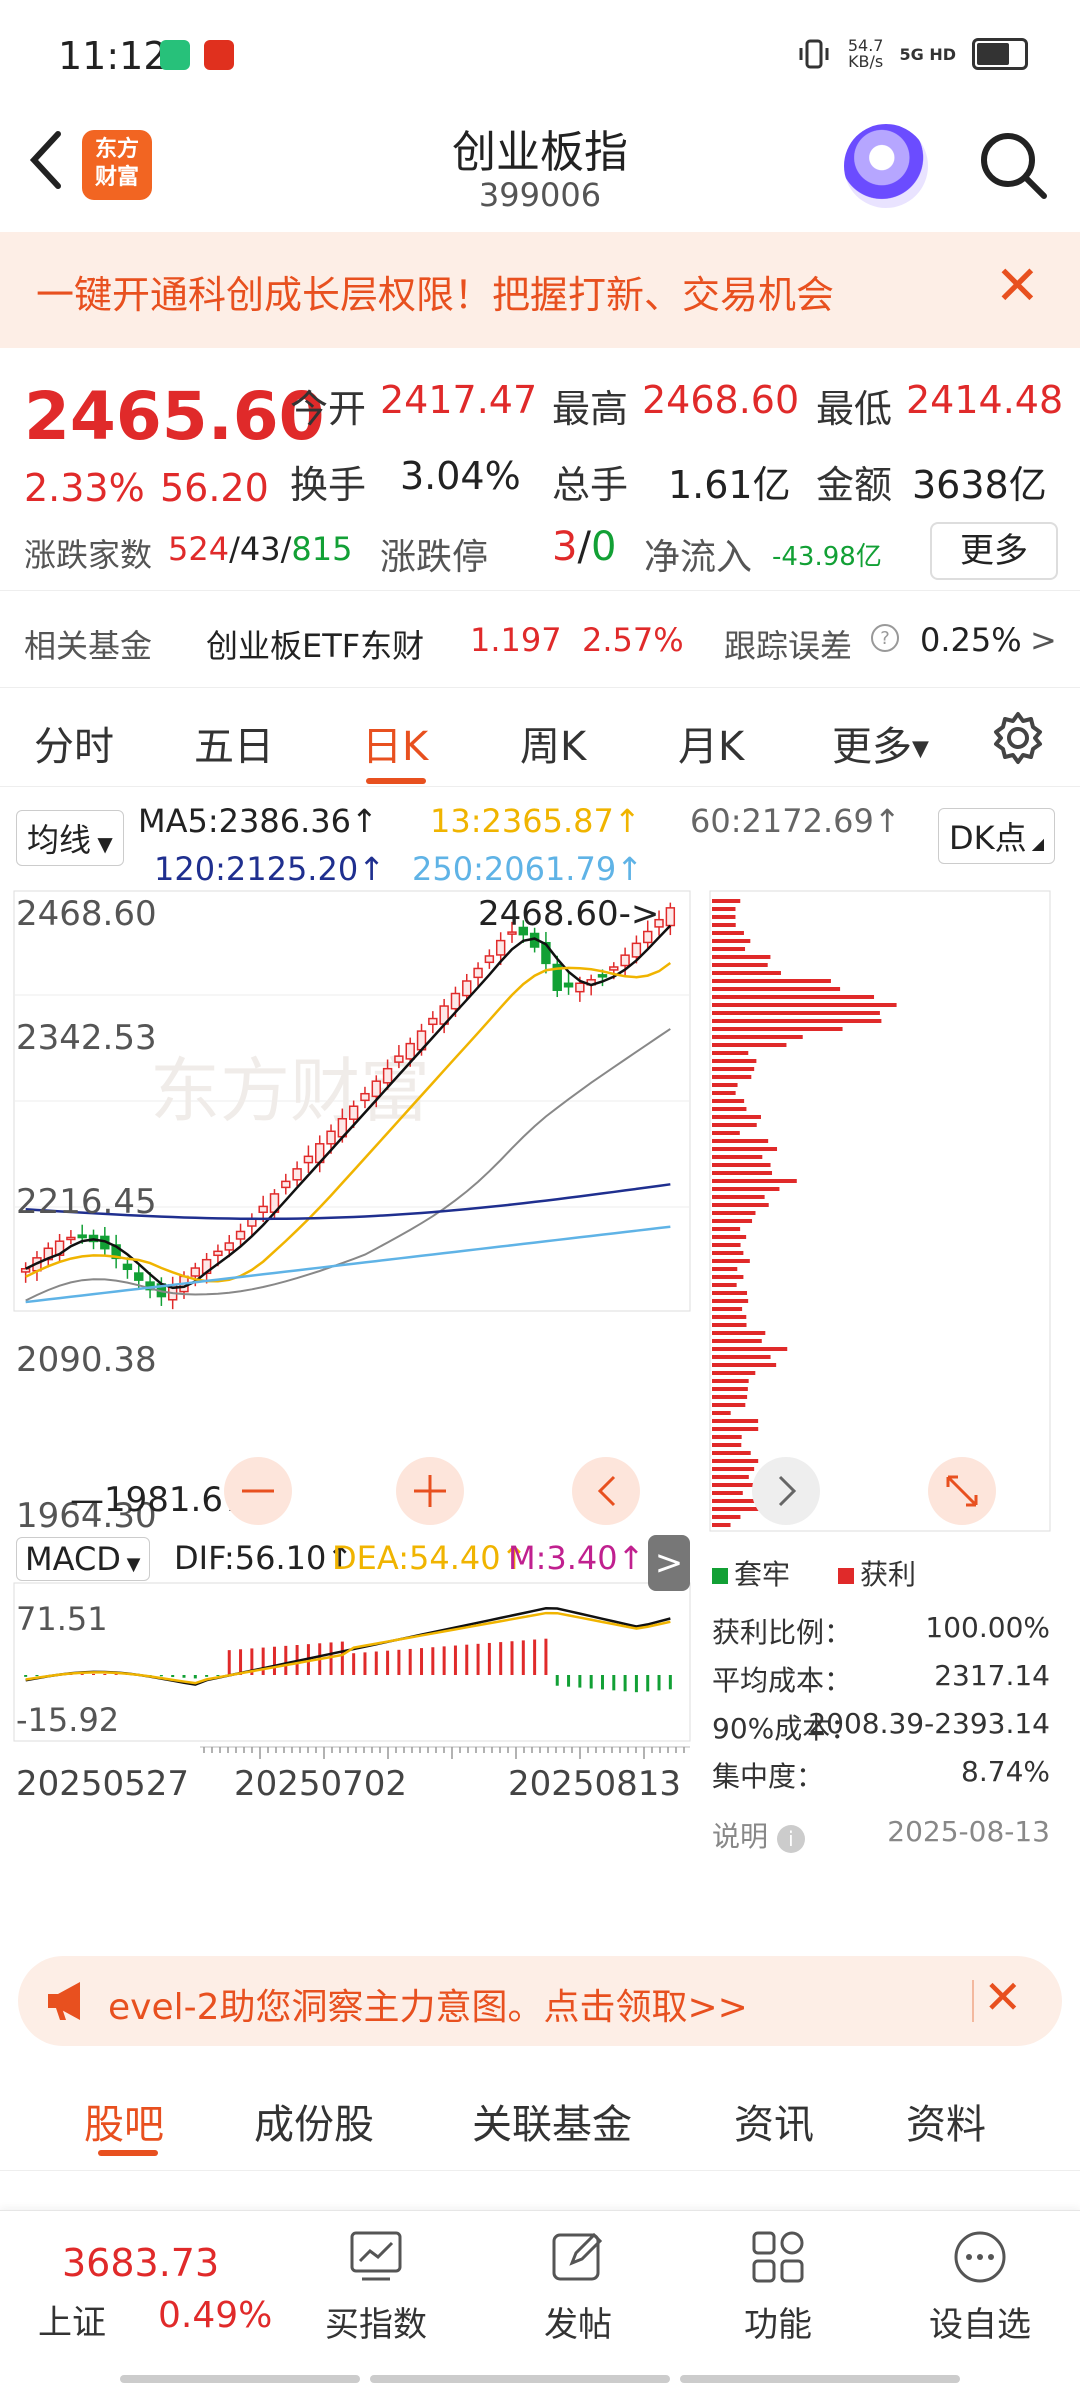 This screenshot has width=1080, height=2389. What do you see at coordinates (578, 2286) in the screenshot?
I see `nav-post: 发帖` at bounding box center [578, 2286].